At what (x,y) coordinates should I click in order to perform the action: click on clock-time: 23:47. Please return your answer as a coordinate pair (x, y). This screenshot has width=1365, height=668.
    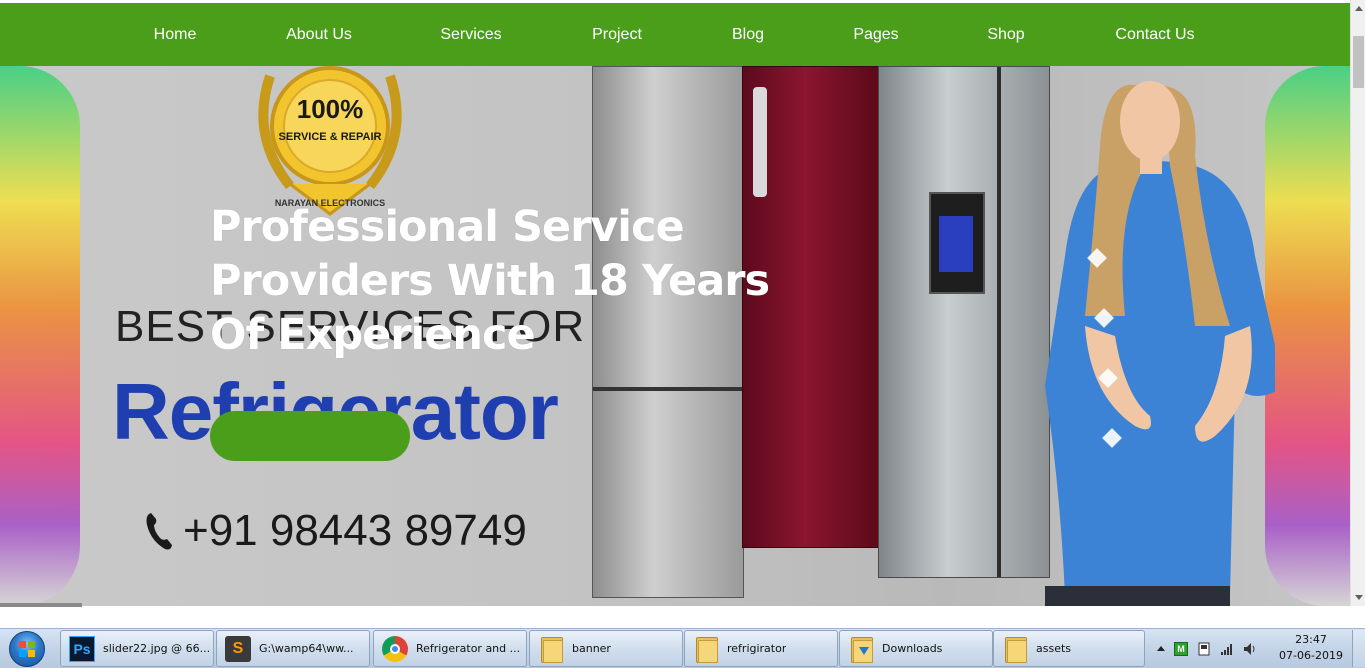
    Looking at the image, I should click on (1311, 639).